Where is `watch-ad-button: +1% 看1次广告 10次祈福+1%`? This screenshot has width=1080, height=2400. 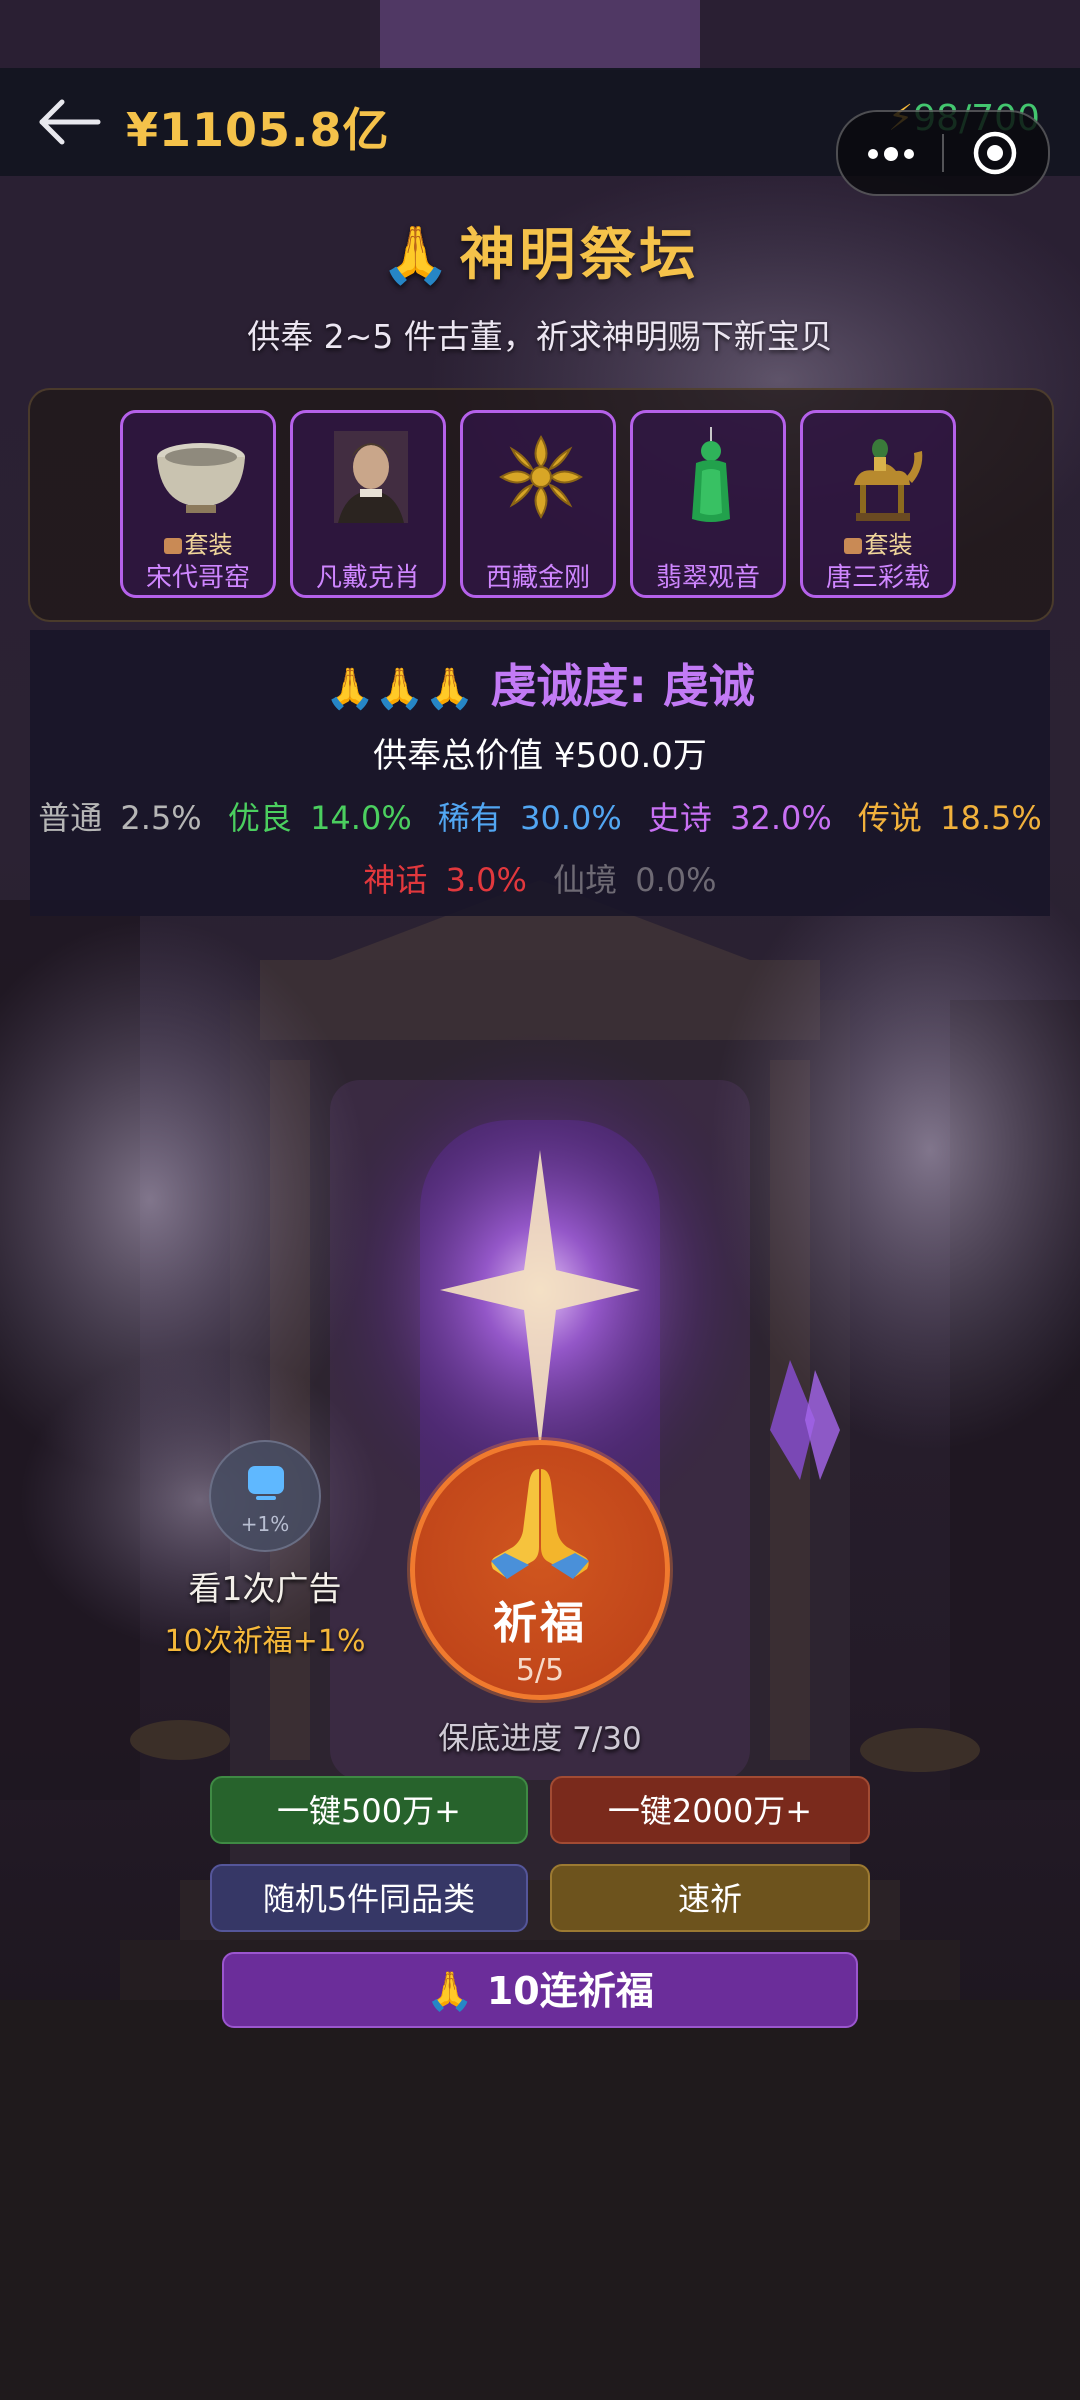
watch-ad-button: +1% 看1次广告 10次祈福+1% is located at coordinates (265, 1550).